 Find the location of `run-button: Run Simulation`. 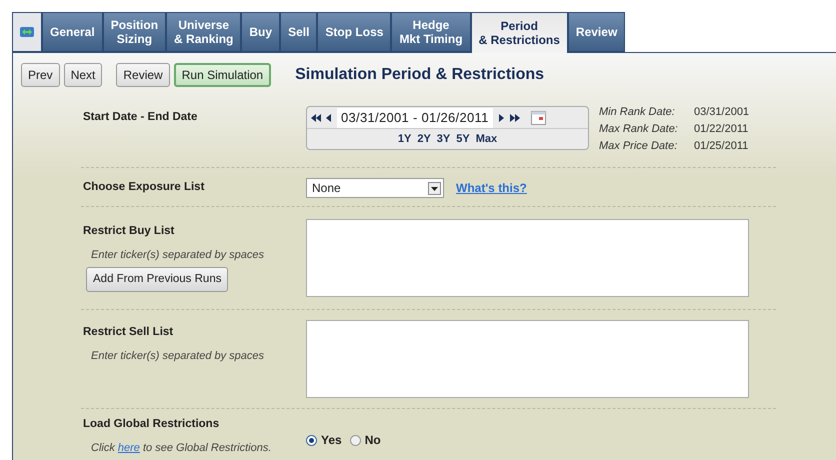

run-button: Run Simulation is located at coordinates (223, 75).